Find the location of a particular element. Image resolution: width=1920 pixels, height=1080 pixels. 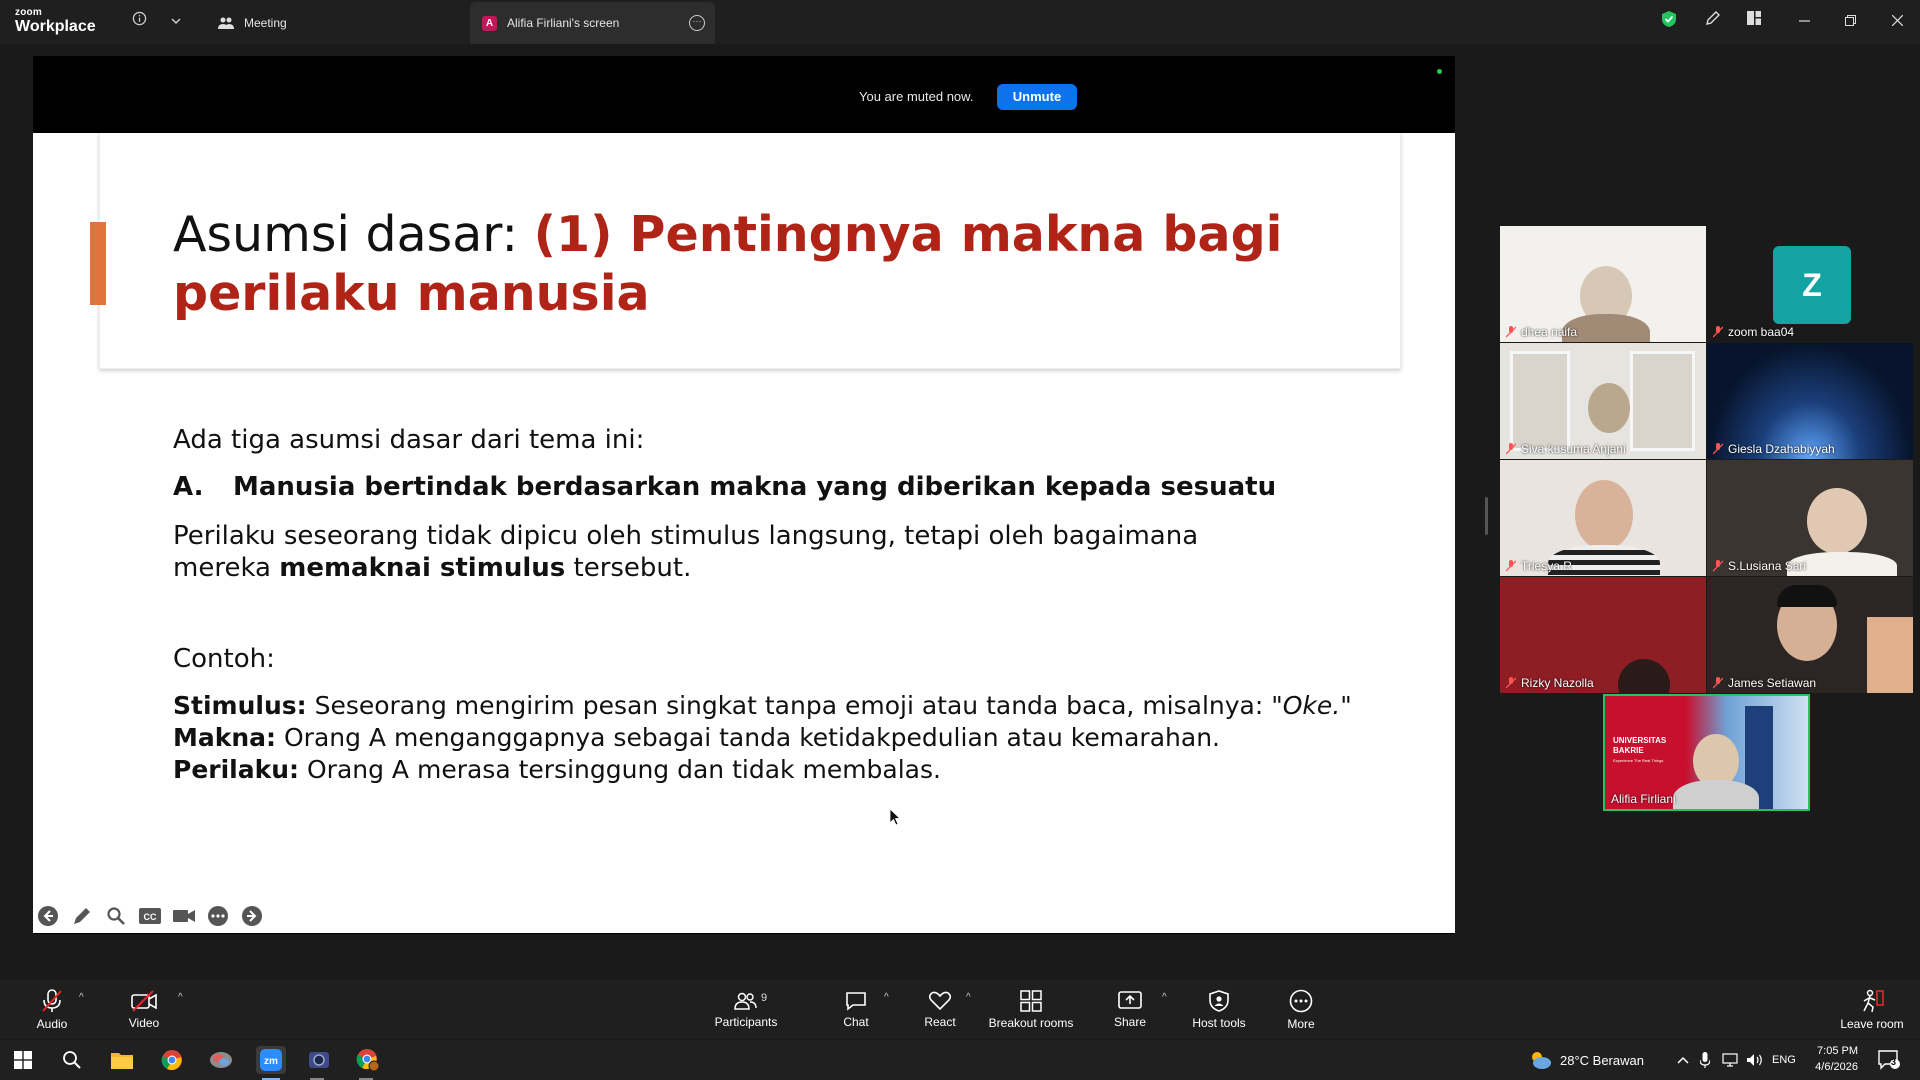

slideshow-toolbar: CC is located at coordinates (150, 916).